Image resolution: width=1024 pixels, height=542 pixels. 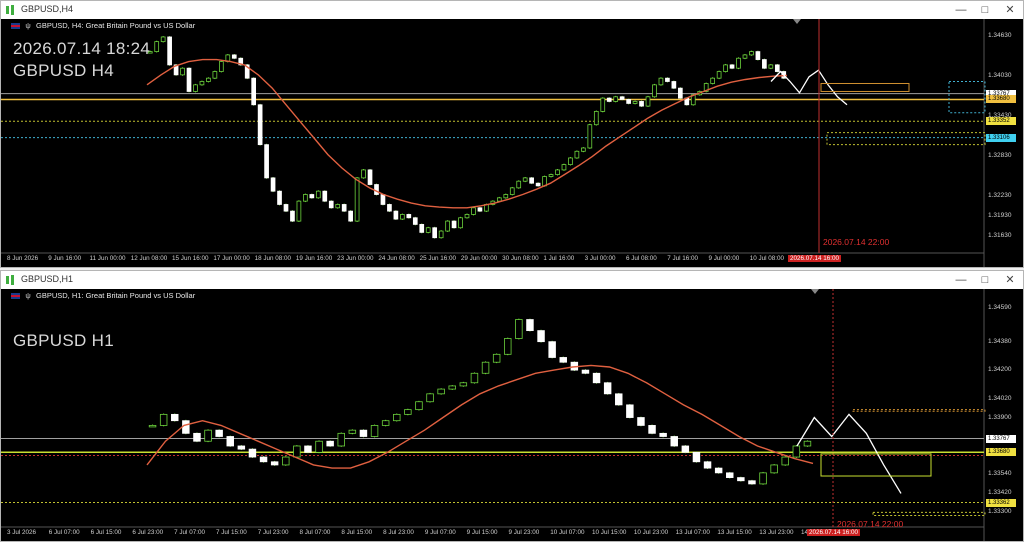 I want to click on window-titlebar: GBPUSD,H4 — □ ✕, so click(x=512, y=10).